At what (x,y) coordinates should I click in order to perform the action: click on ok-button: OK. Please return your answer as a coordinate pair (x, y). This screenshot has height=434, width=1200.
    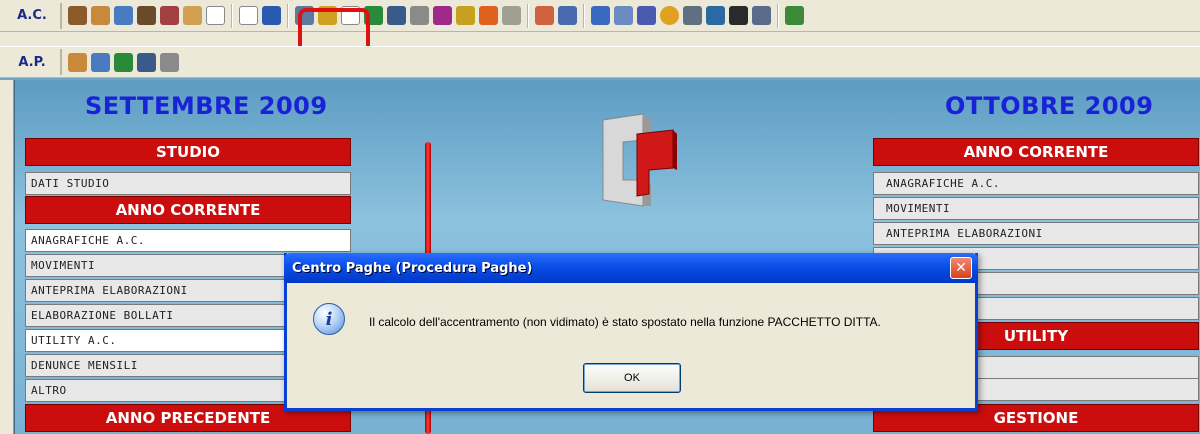
    Looking at the image, I should click on (632, 378).